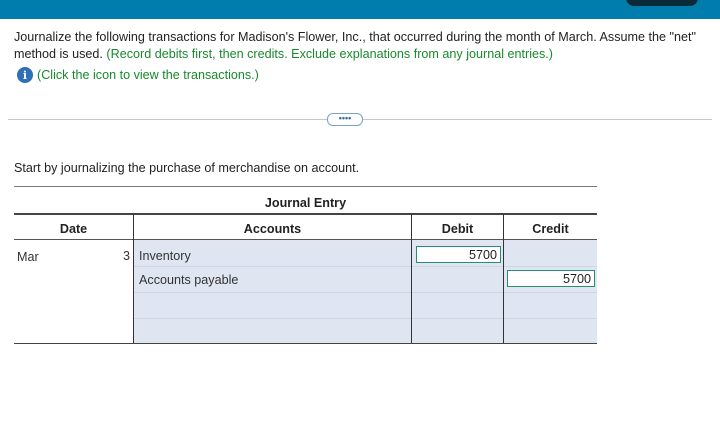  What do you see at coordinates (662, 3) in the screenshot?
I see `topbar-button` at bounding box center [662, 3].